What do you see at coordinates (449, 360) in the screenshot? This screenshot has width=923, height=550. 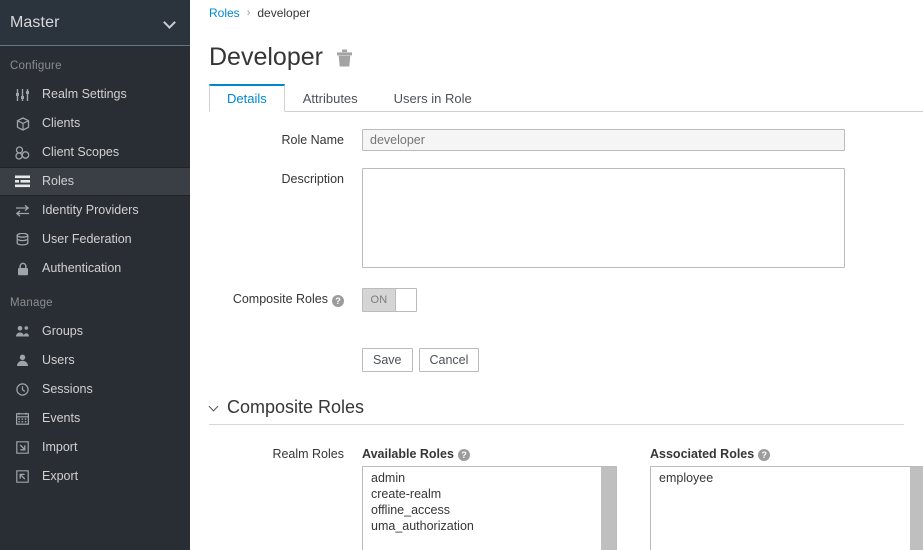 I see `cancel-button: Cancel` at bounding box center [449, 360].